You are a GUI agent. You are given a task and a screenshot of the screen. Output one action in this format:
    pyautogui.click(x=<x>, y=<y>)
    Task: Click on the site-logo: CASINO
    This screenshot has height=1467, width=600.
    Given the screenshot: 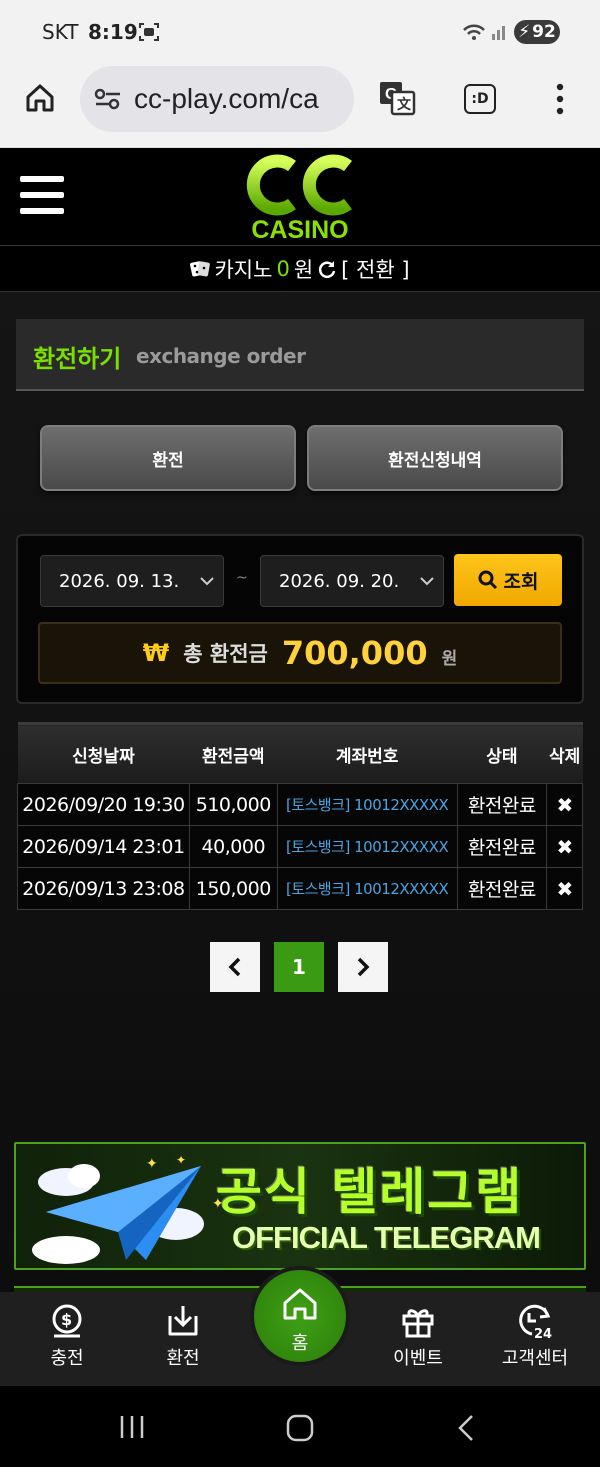 What is the action you would take?
    pyautogui.click(x=300, y=198)
    